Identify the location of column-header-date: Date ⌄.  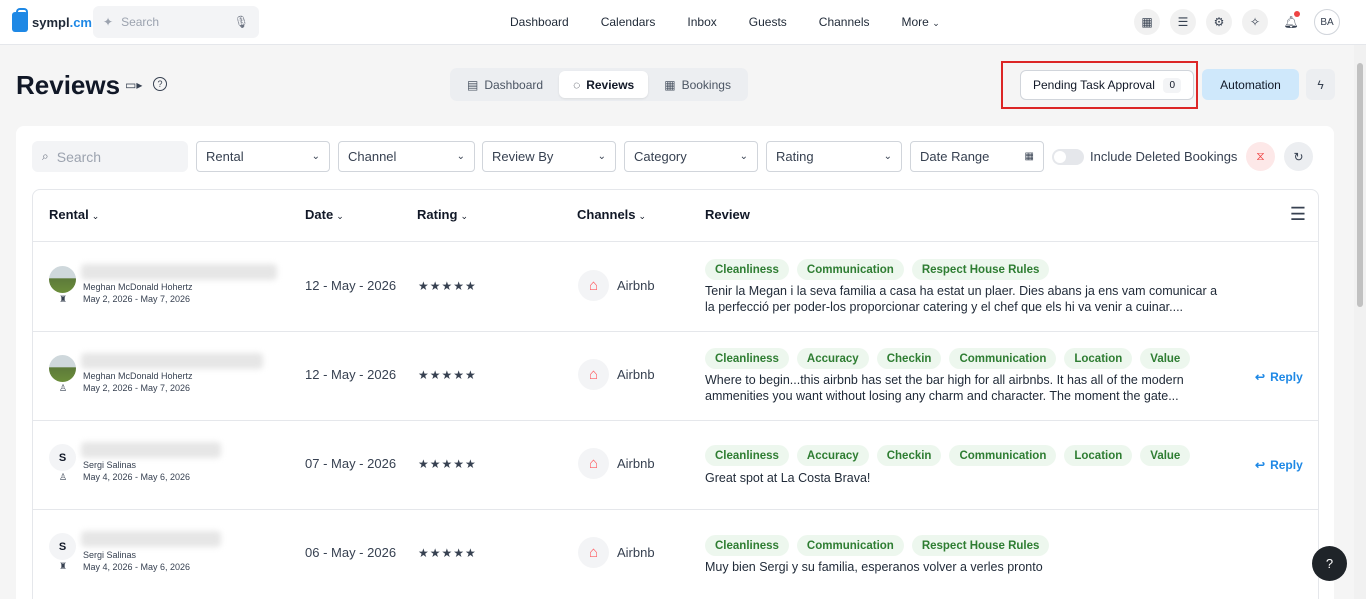
(324, 214).